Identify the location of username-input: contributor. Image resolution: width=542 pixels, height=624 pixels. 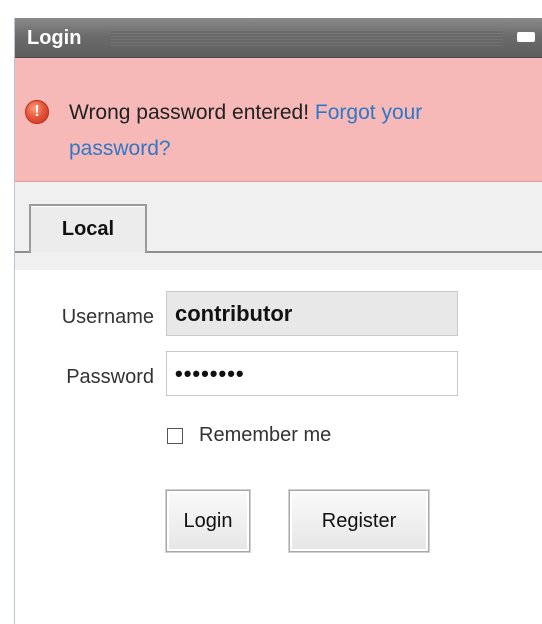
(312, 313).